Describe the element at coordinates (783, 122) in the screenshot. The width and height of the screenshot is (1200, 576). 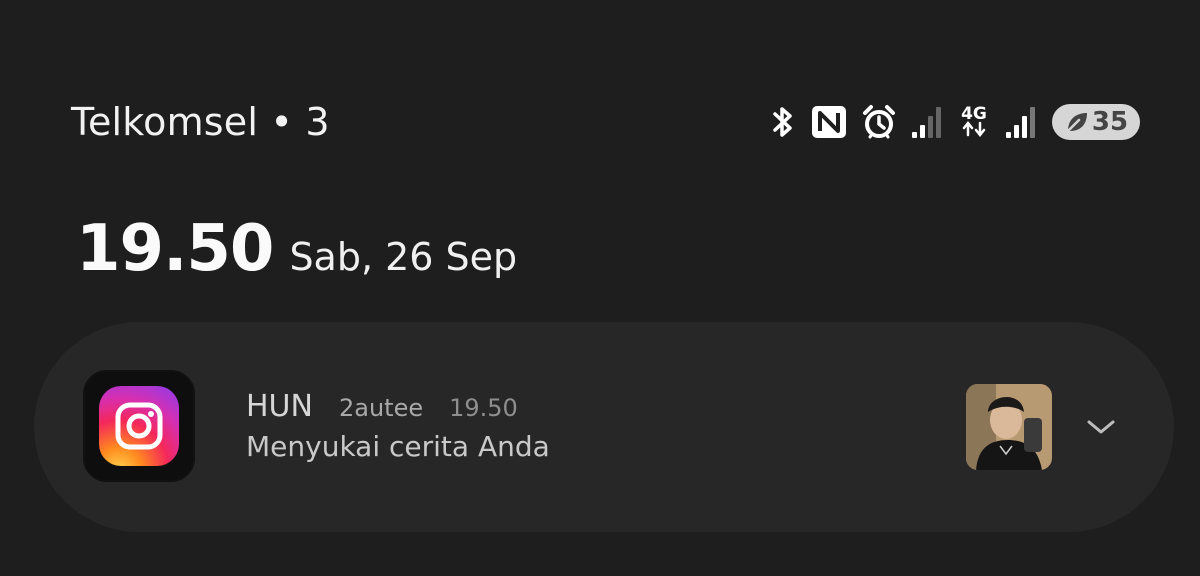
I see `bluetooth-icon` at that location.